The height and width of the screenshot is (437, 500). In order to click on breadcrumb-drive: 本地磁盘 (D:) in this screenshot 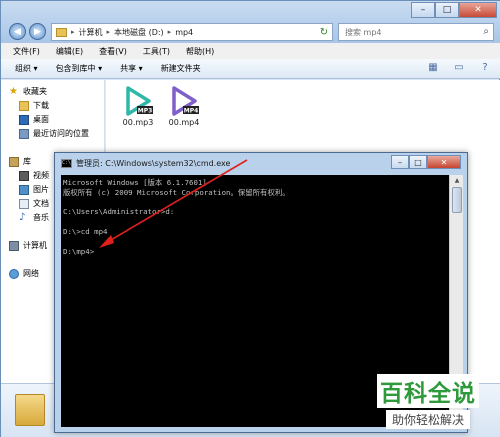, I will do `click(139, 32)`.